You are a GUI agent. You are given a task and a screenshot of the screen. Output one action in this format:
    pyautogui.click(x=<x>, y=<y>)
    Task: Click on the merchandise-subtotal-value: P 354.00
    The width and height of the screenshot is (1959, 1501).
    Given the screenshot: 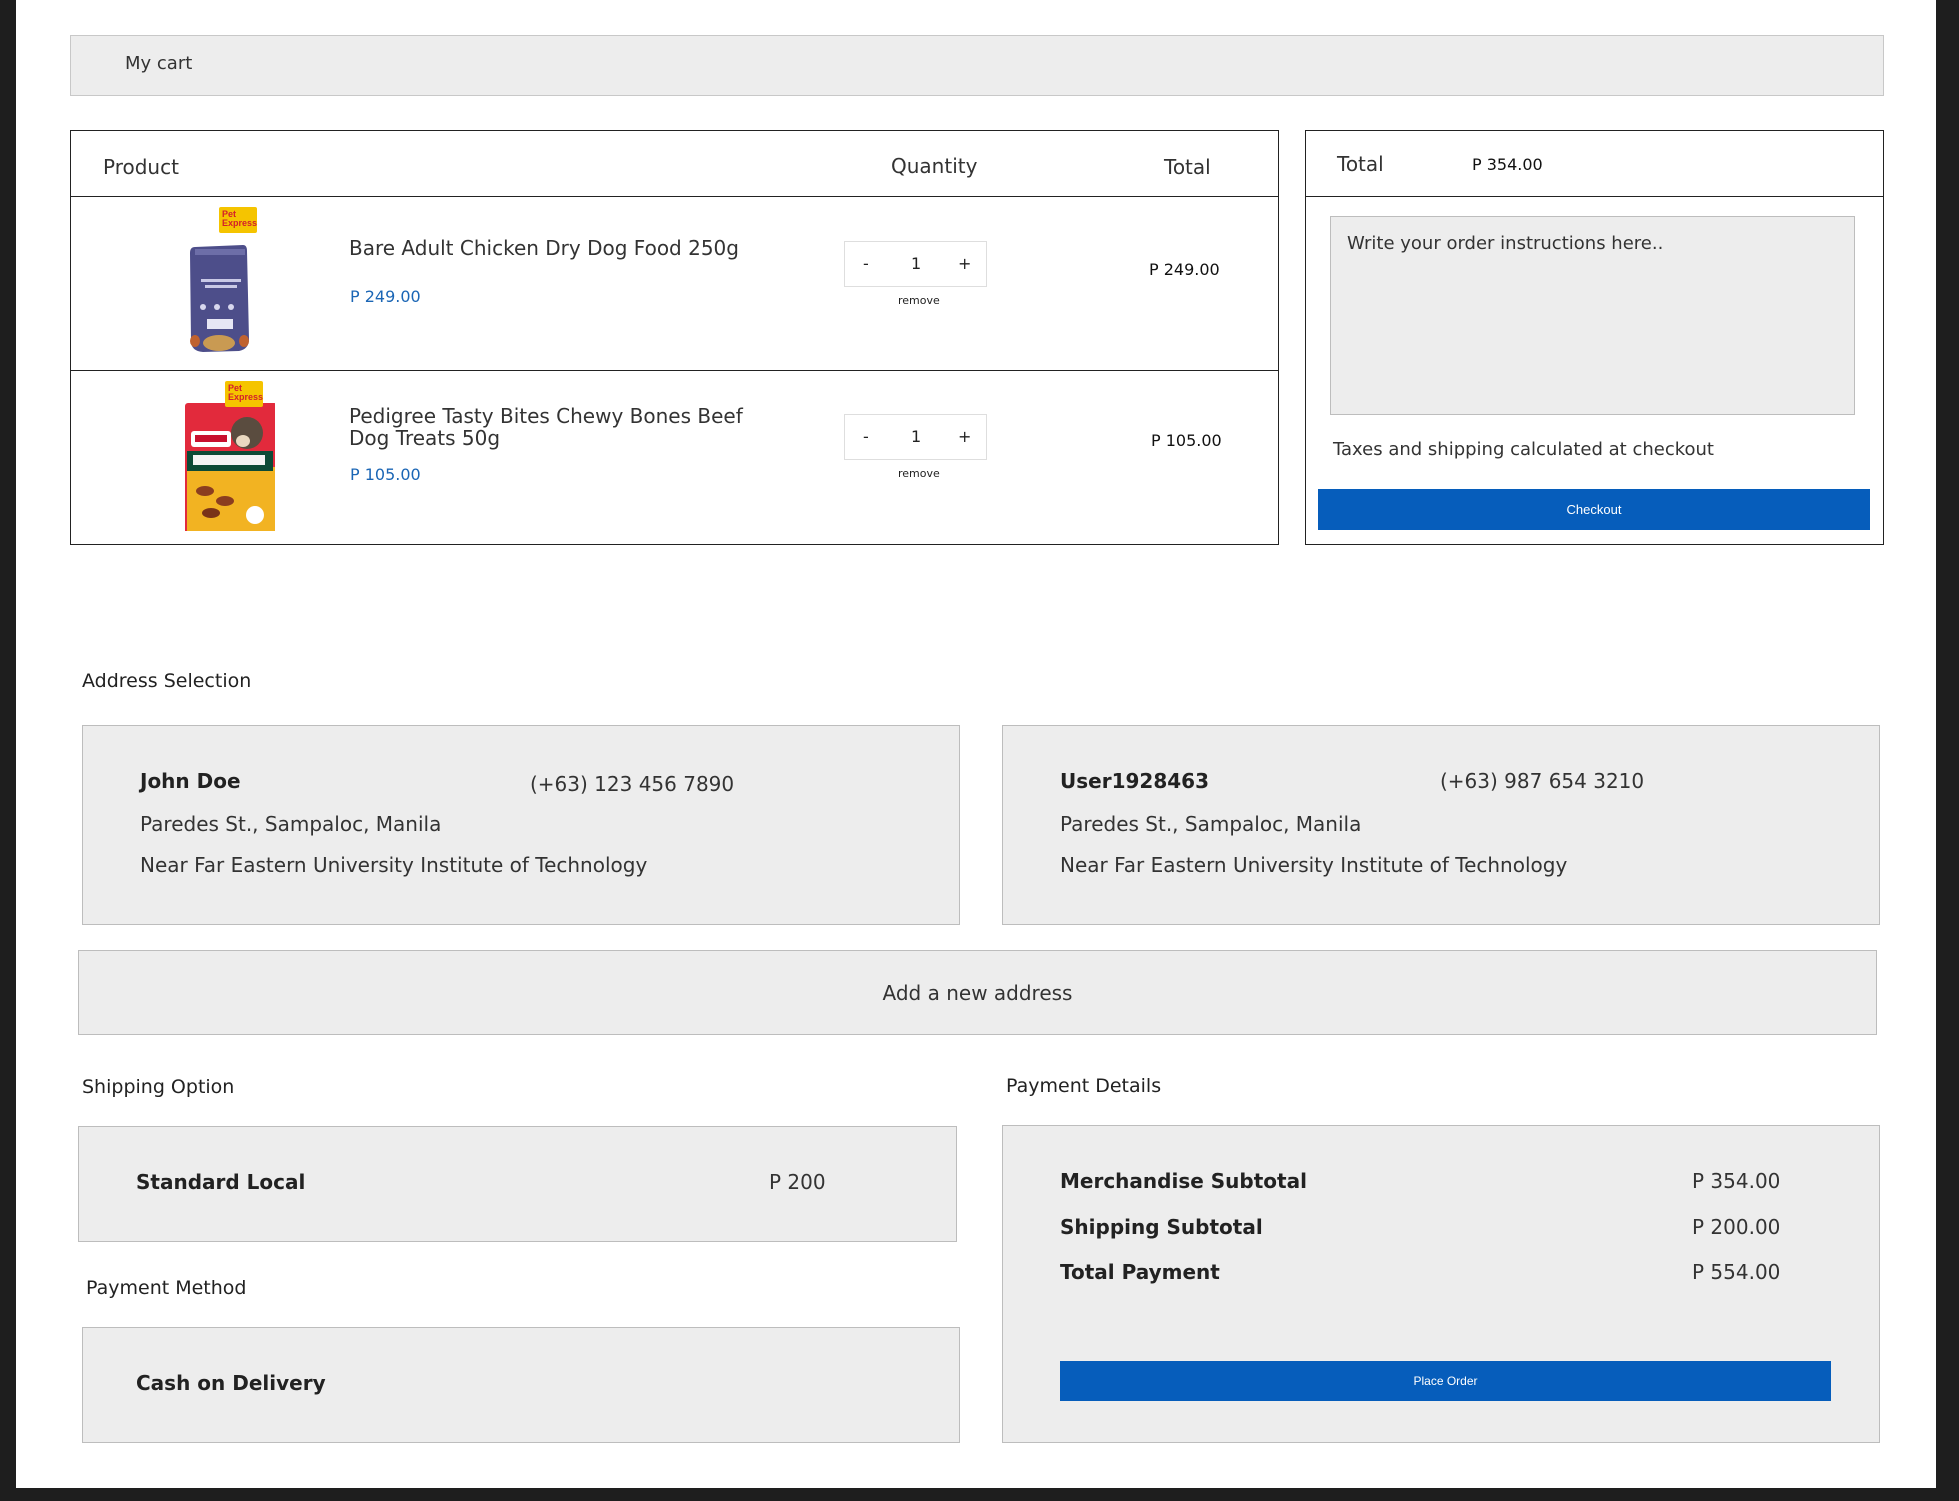 What is the action you would take?
    pyautogui.click(x=1736, y=1181)
    